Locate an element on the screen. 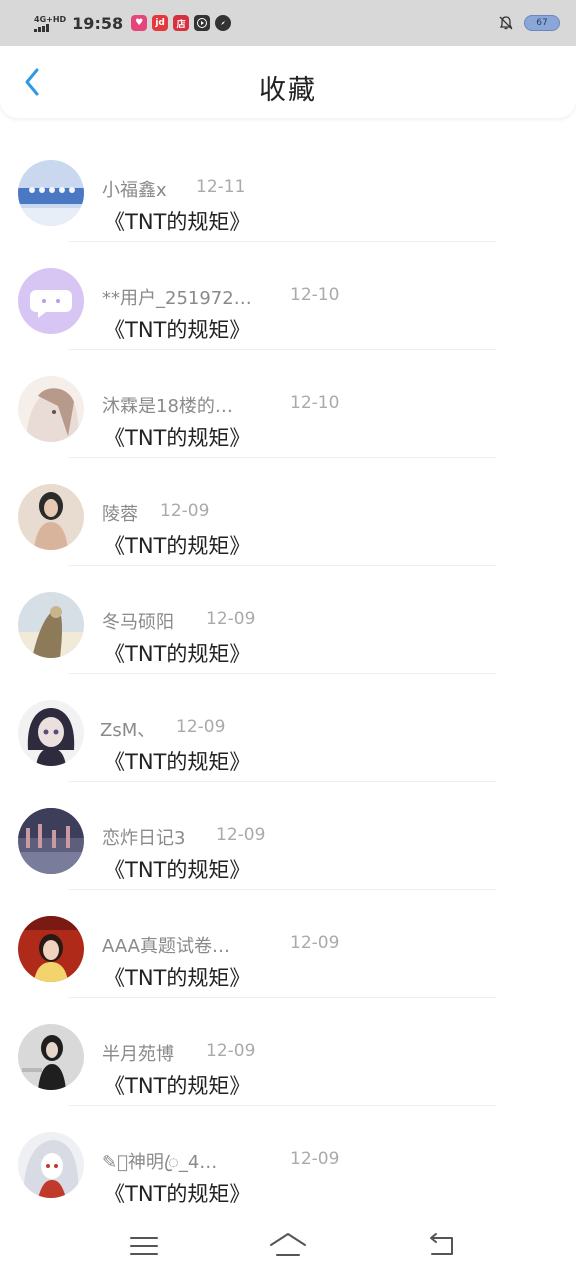 This screenshot has height=1280, width=576. home-icon is located at coordinates (288, 1244).